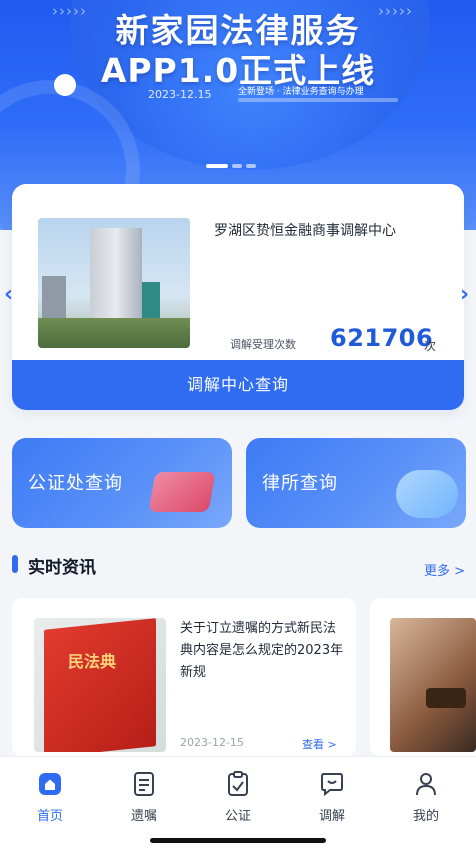 This screenshot has height=850, width=476. Describe the element at coordinates (318, 100) in the screenshot. I see `banner-fine-print` at that location.